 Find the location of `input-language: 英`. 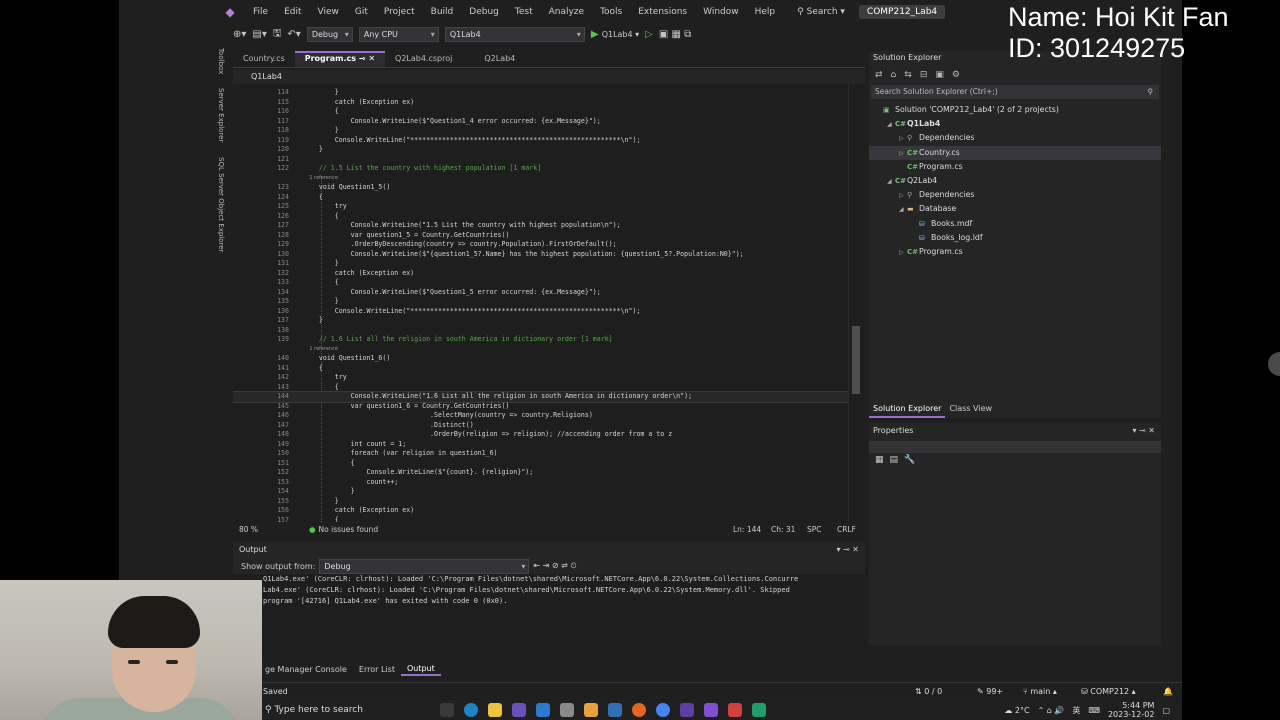

input-language: 英 is located at coordinates (1076, 710).